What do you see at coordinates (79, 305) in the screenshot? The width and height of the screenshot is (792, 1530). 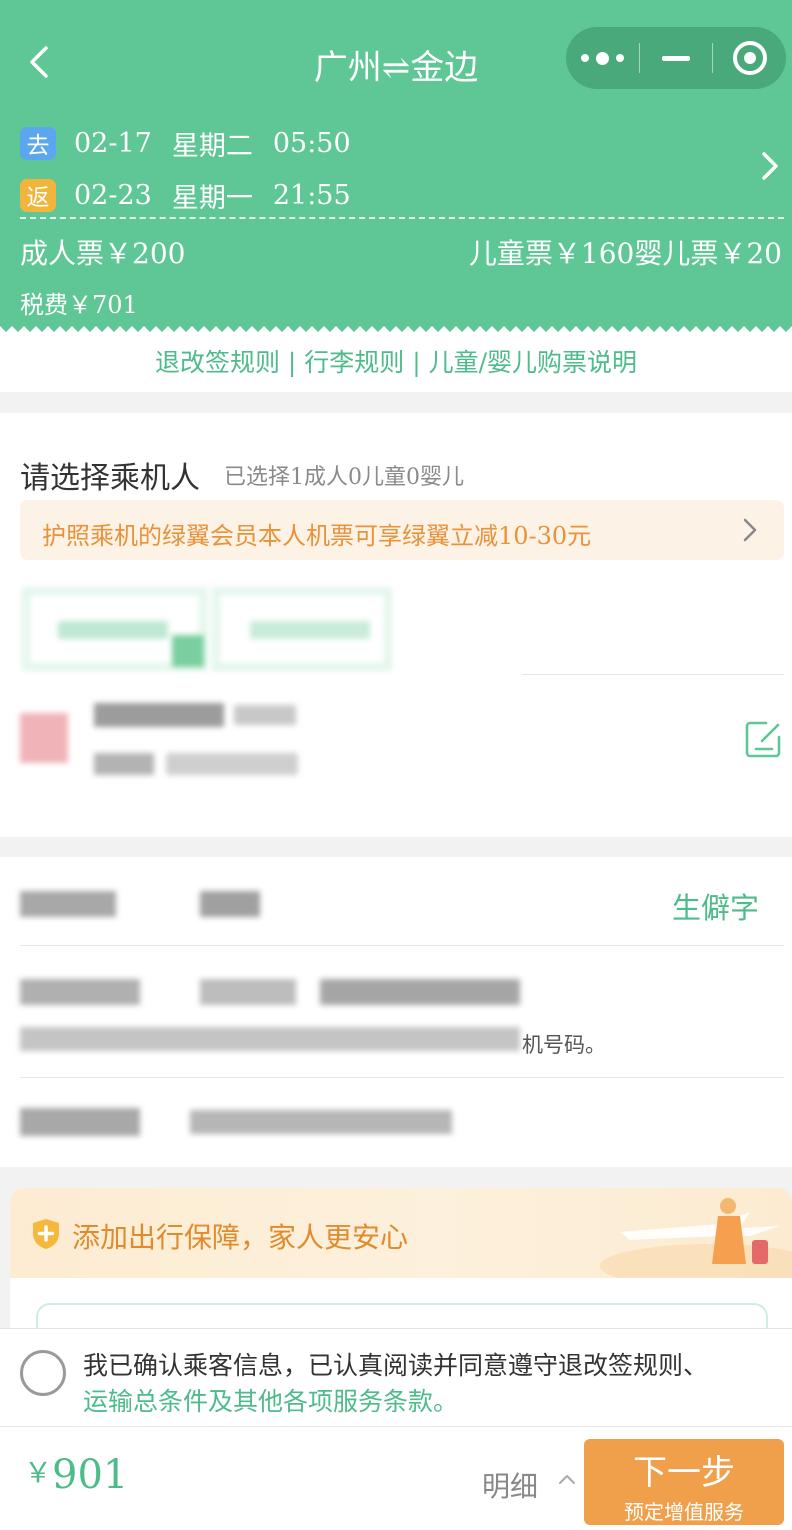 I see `tax-fee: 税费￥701` at bounding box center [79, 305].